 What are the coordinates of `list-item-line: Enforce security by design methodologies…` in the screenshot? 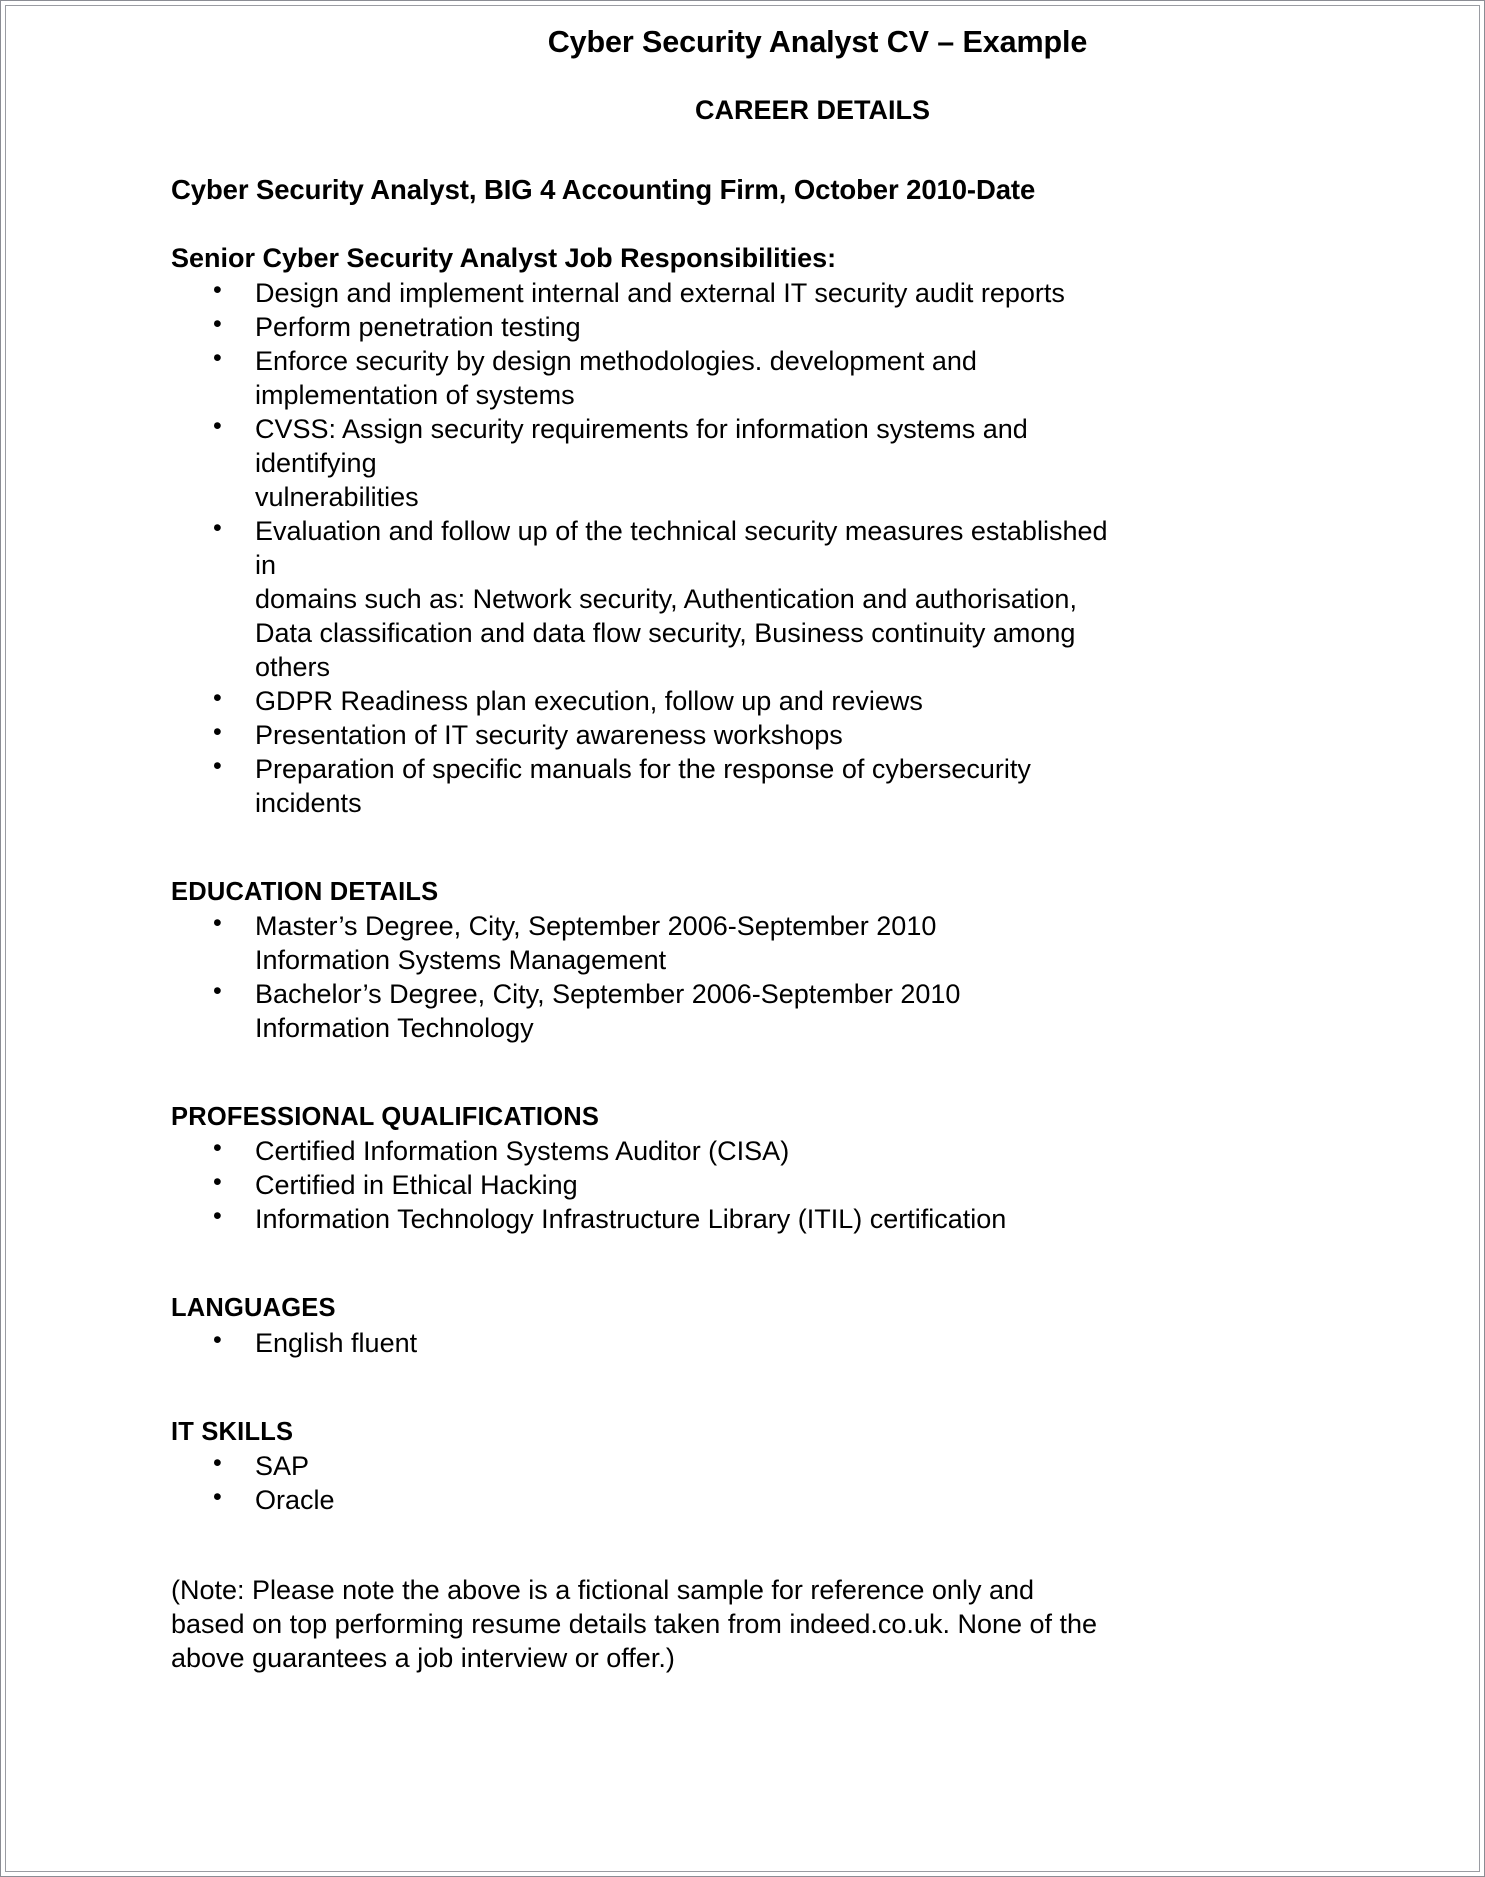 It's located at (616, 360).